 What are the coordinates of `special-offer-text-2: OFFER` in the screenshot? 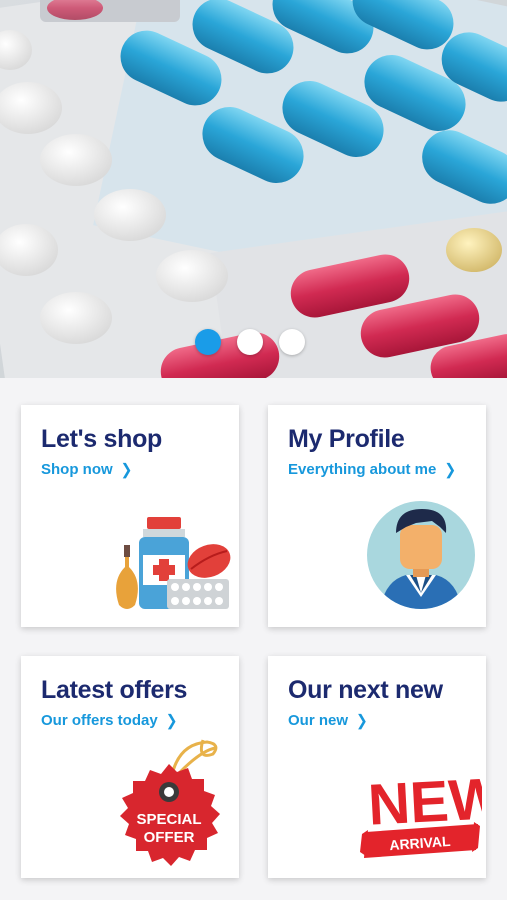 It's located at (169, 837).